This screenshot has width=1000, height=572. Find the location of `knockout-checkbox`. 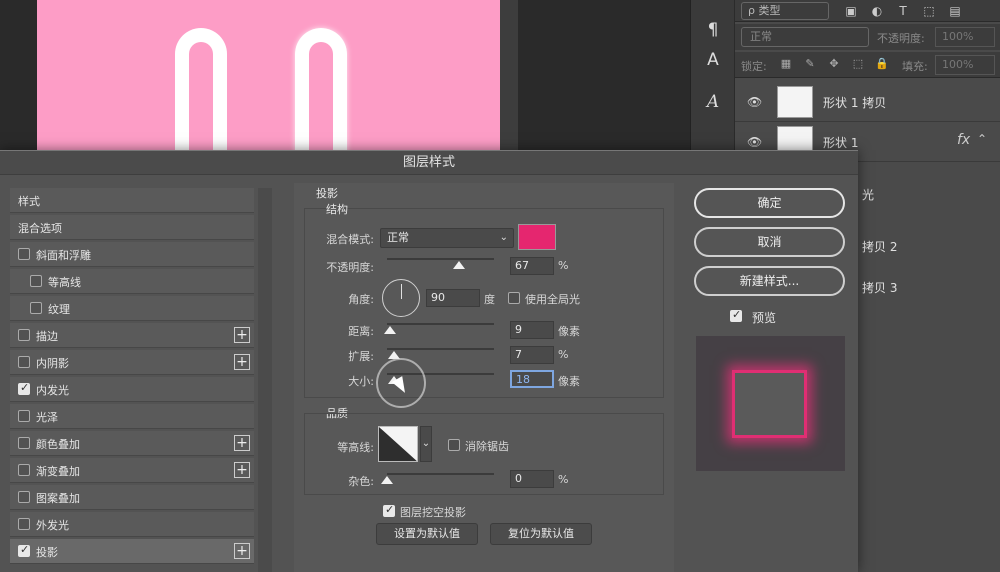

knockout-checkbox is located at coordinates (389, 510).